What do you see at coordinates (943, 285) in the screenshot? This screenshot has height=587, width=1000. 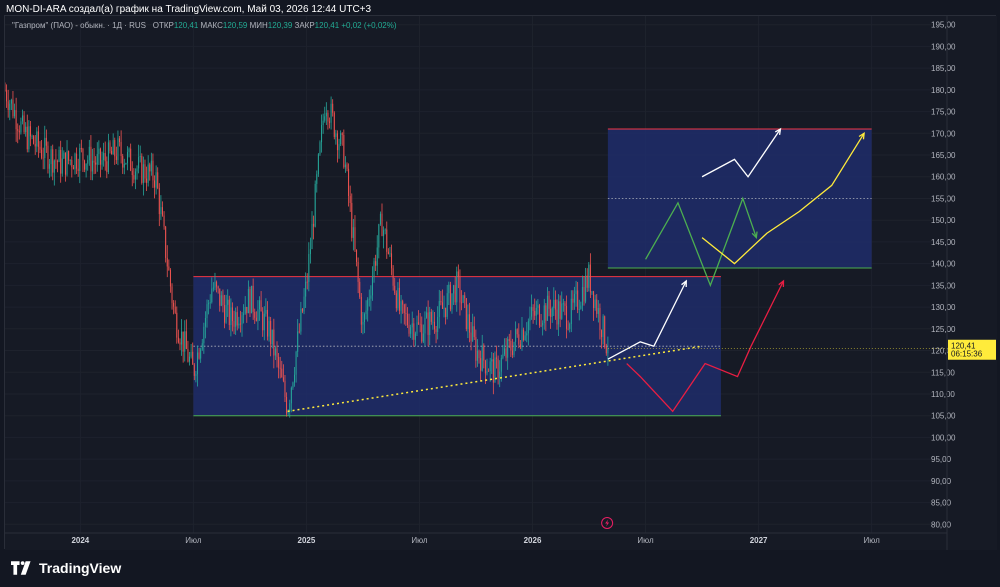 I see `y-axis-tick-label: 135,00` at bounding box center [943, 285].